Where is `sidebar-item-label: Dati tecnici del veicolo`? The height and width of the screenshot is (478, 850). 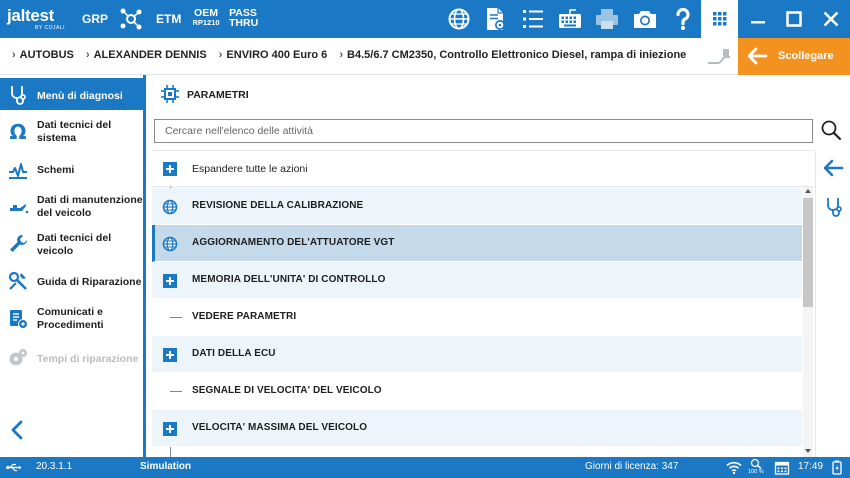
sidebar-item-label: Dati tecnici del veicolo is located at coordinates (74, 244).